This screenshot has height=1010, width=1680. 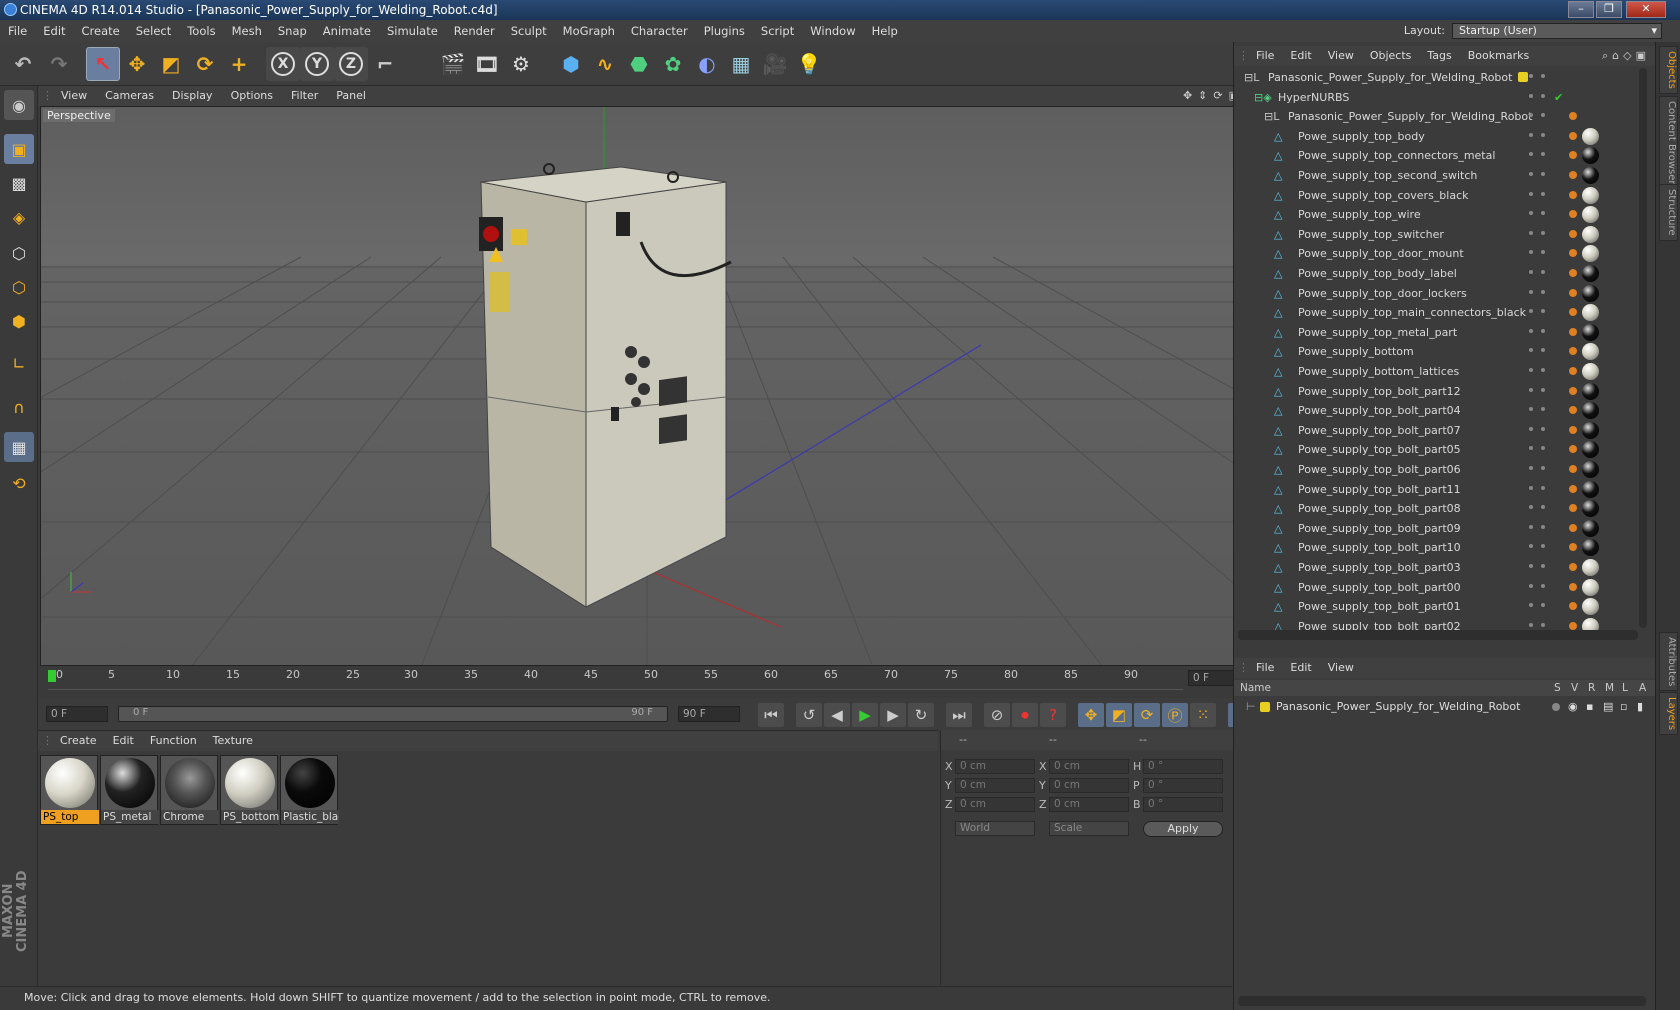 I want to click on locked-workplane-icon: ⟲, so click(x=19, y=483).